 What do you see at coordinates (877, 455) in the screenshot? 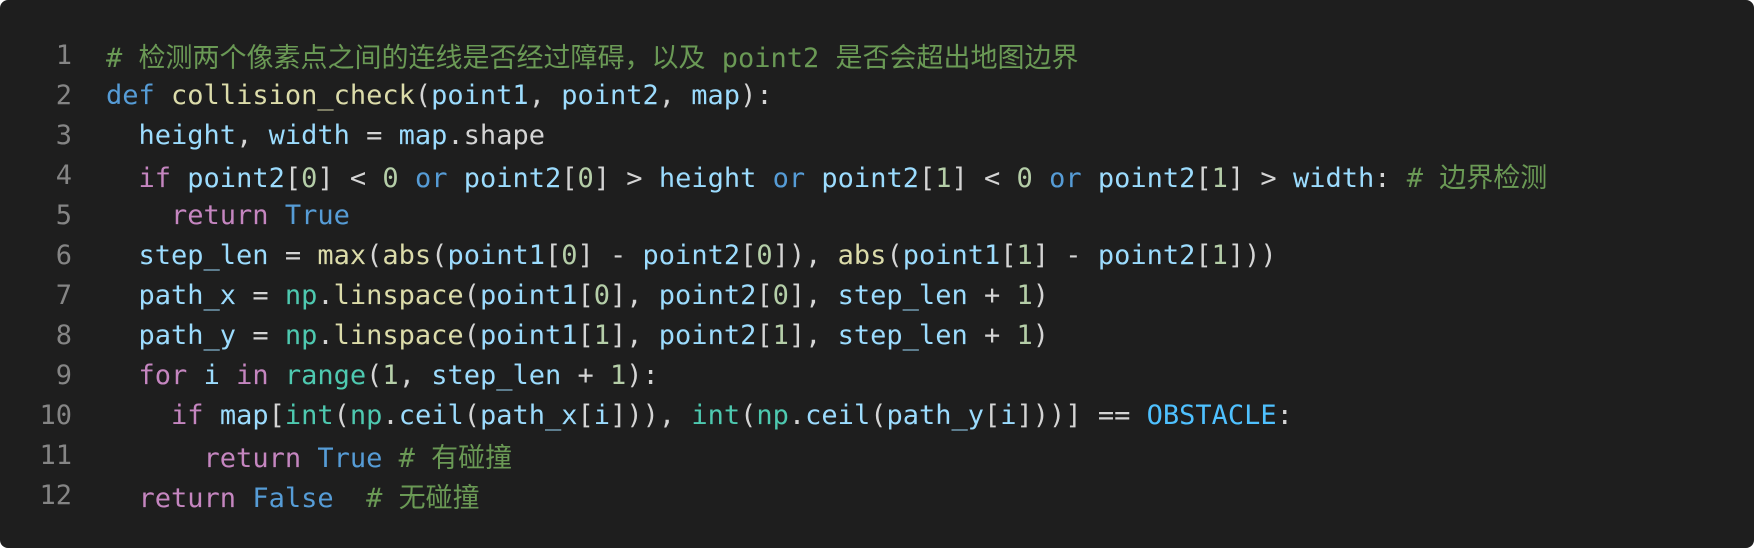
I see `code-line: 11 return True # 有碰撞` at bounding box center [877, 455].